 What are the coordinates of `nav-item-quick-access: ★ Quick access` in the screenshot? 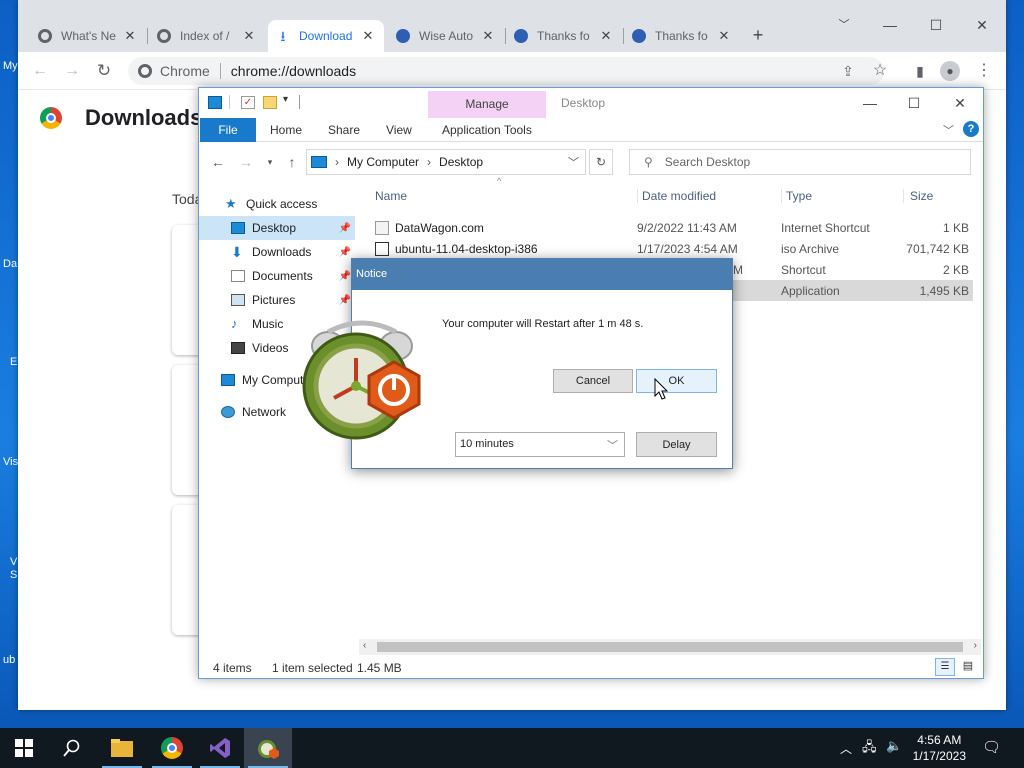 It's located at (277, 204).